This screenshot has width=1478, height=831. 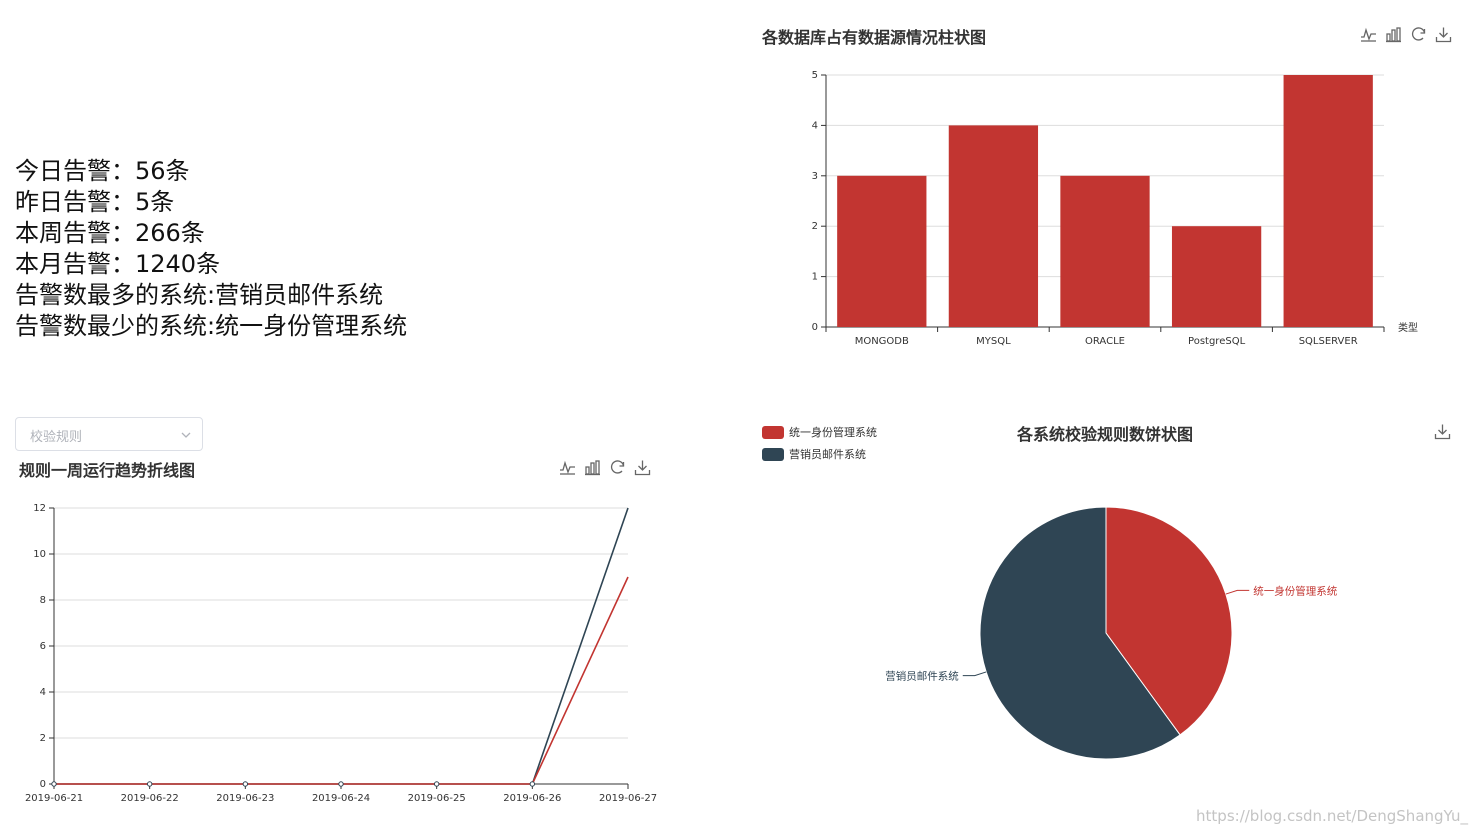 I want to click on x-tick-label: 2019-06-21, so click(x=54, y=798).